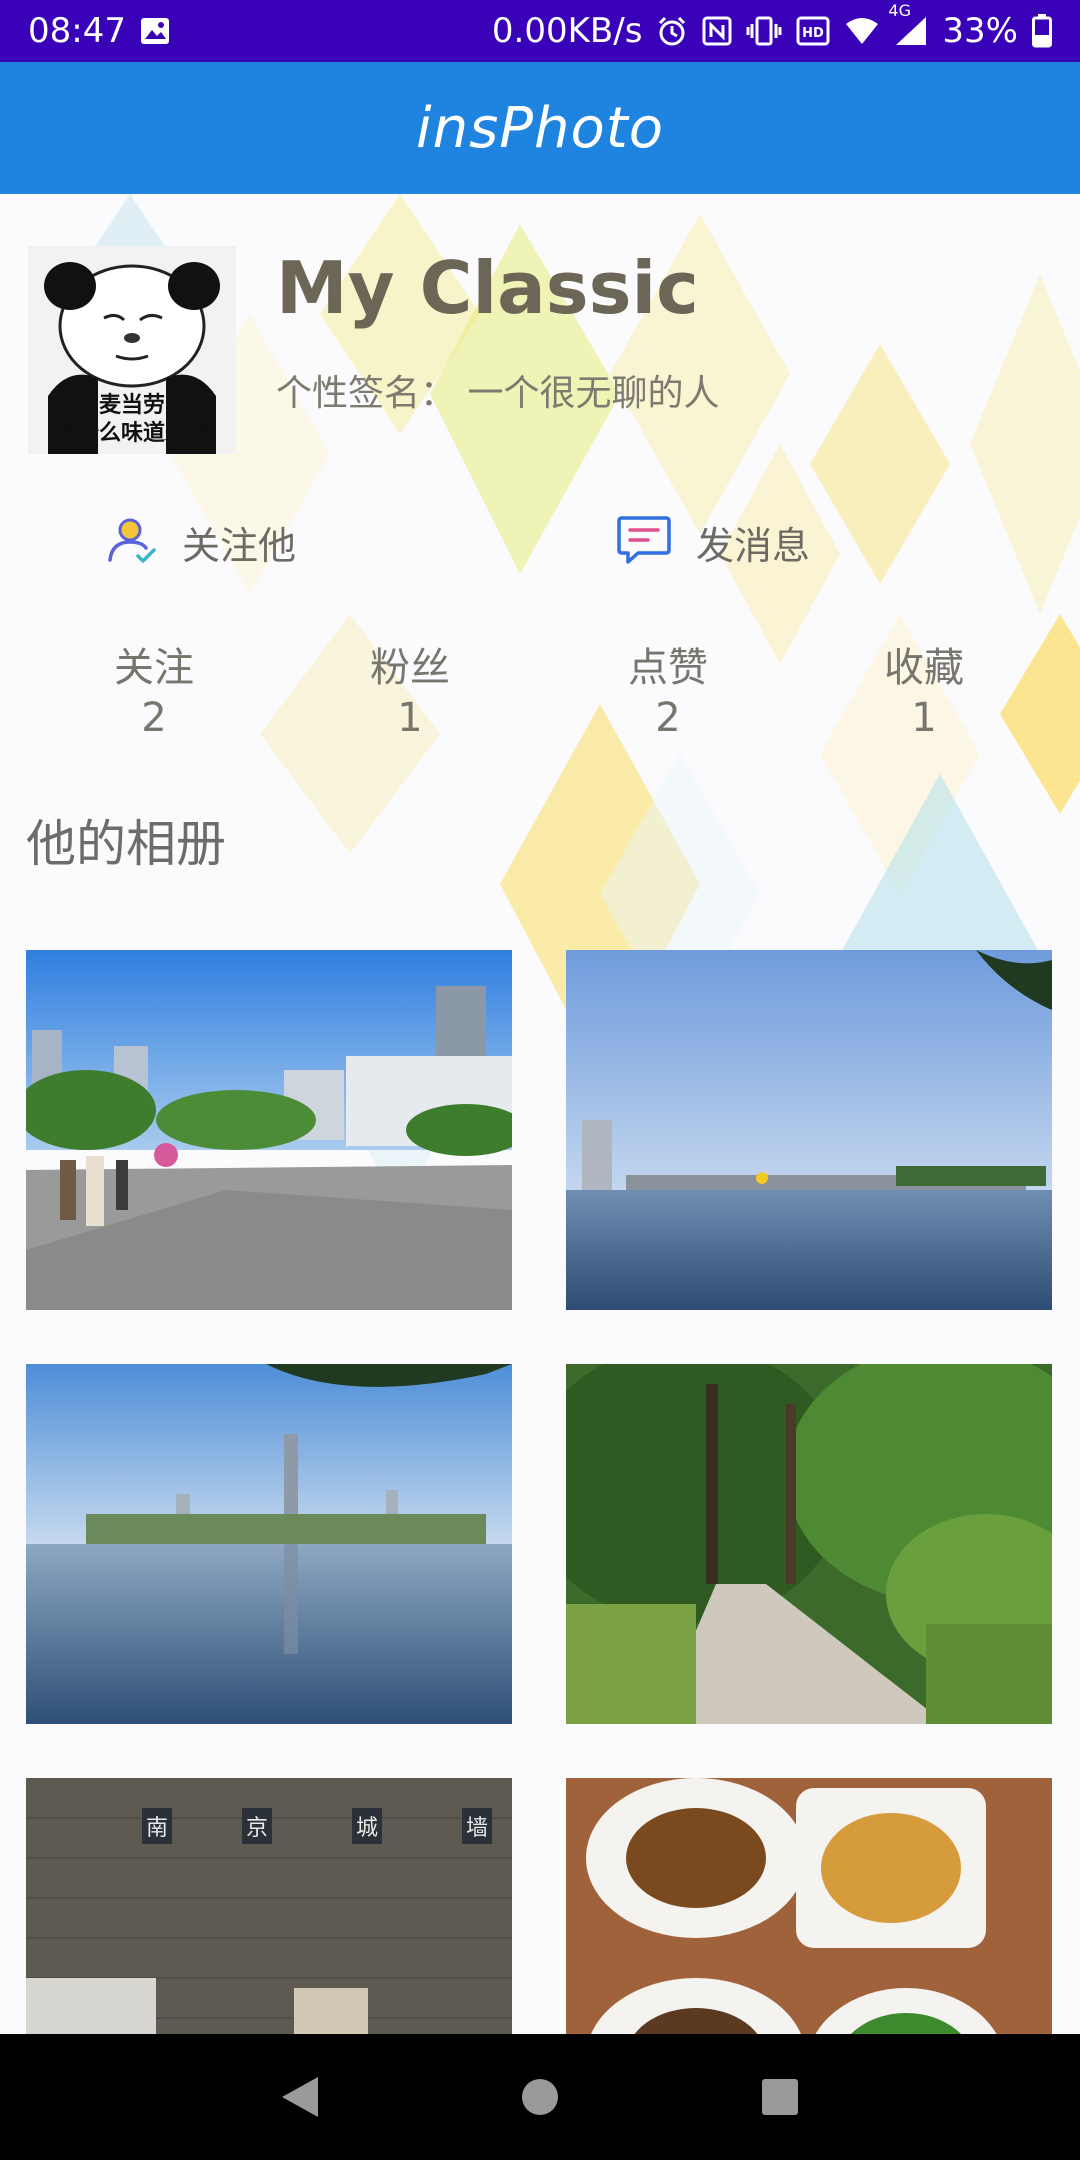  What do you see at coordinates (668, 668) in the screenshot?
I see `stat-label: 点赞` at bounding box center [668, 668].